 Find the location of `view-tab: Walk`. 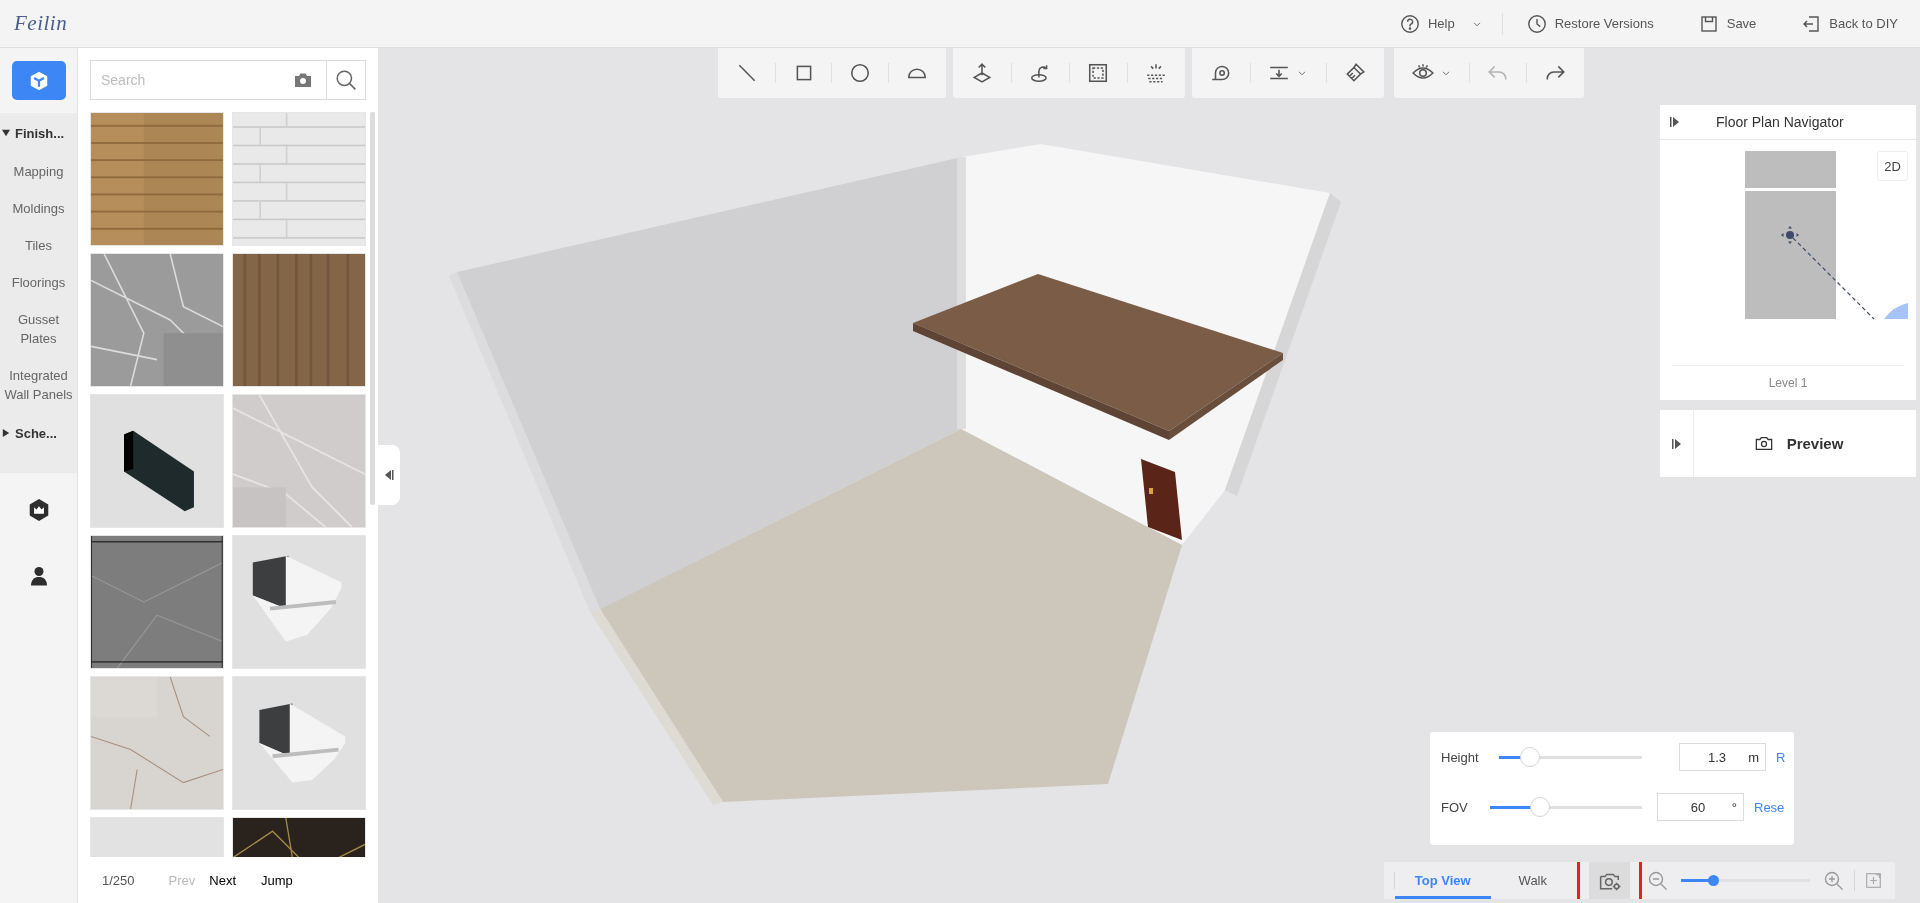

view-tab: Walk is located at coordinates (1530, 882).